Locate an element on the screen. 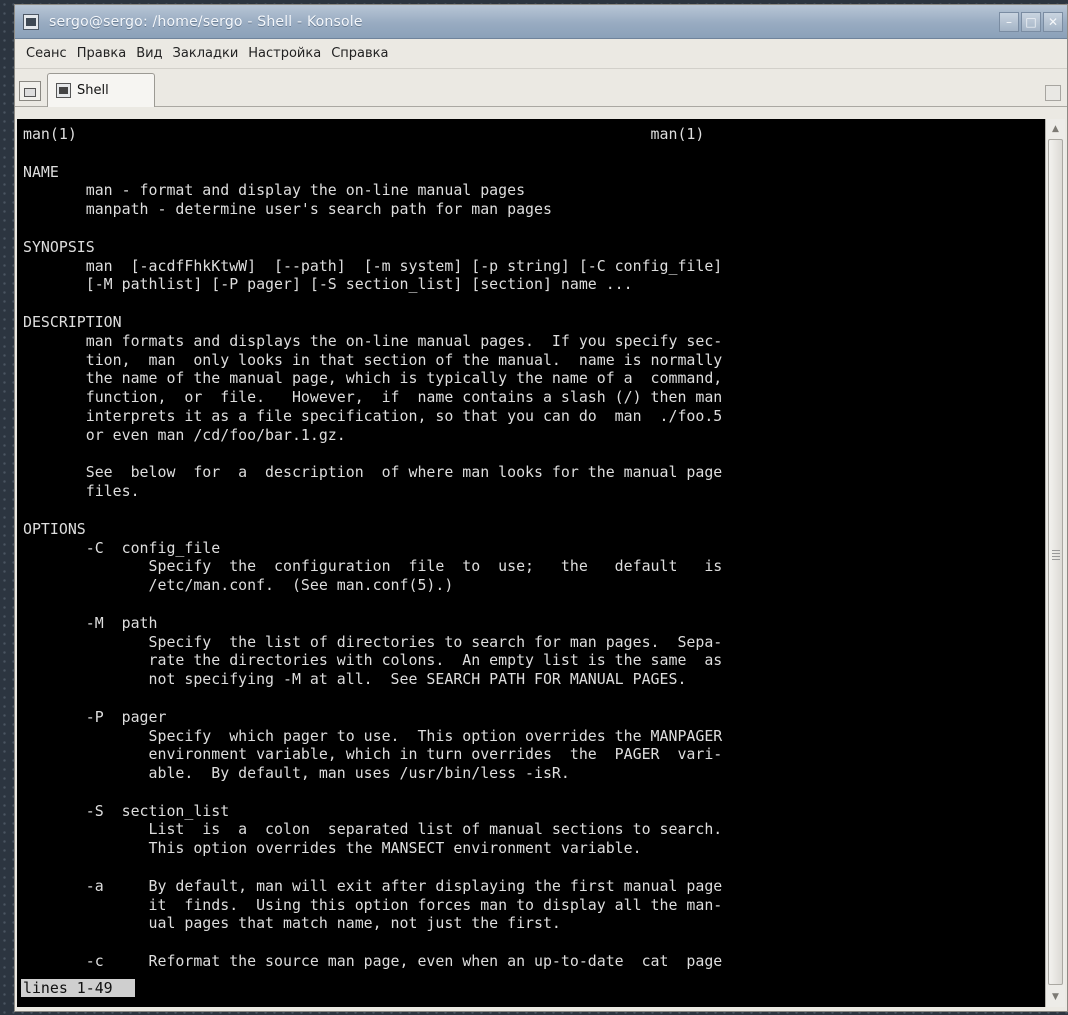 Image resolution: width=1068 pixels, height=1015 pixels. terminal-line: /etc/man.conf. (See man.conf(5).) is located at coordinates (238, 585).